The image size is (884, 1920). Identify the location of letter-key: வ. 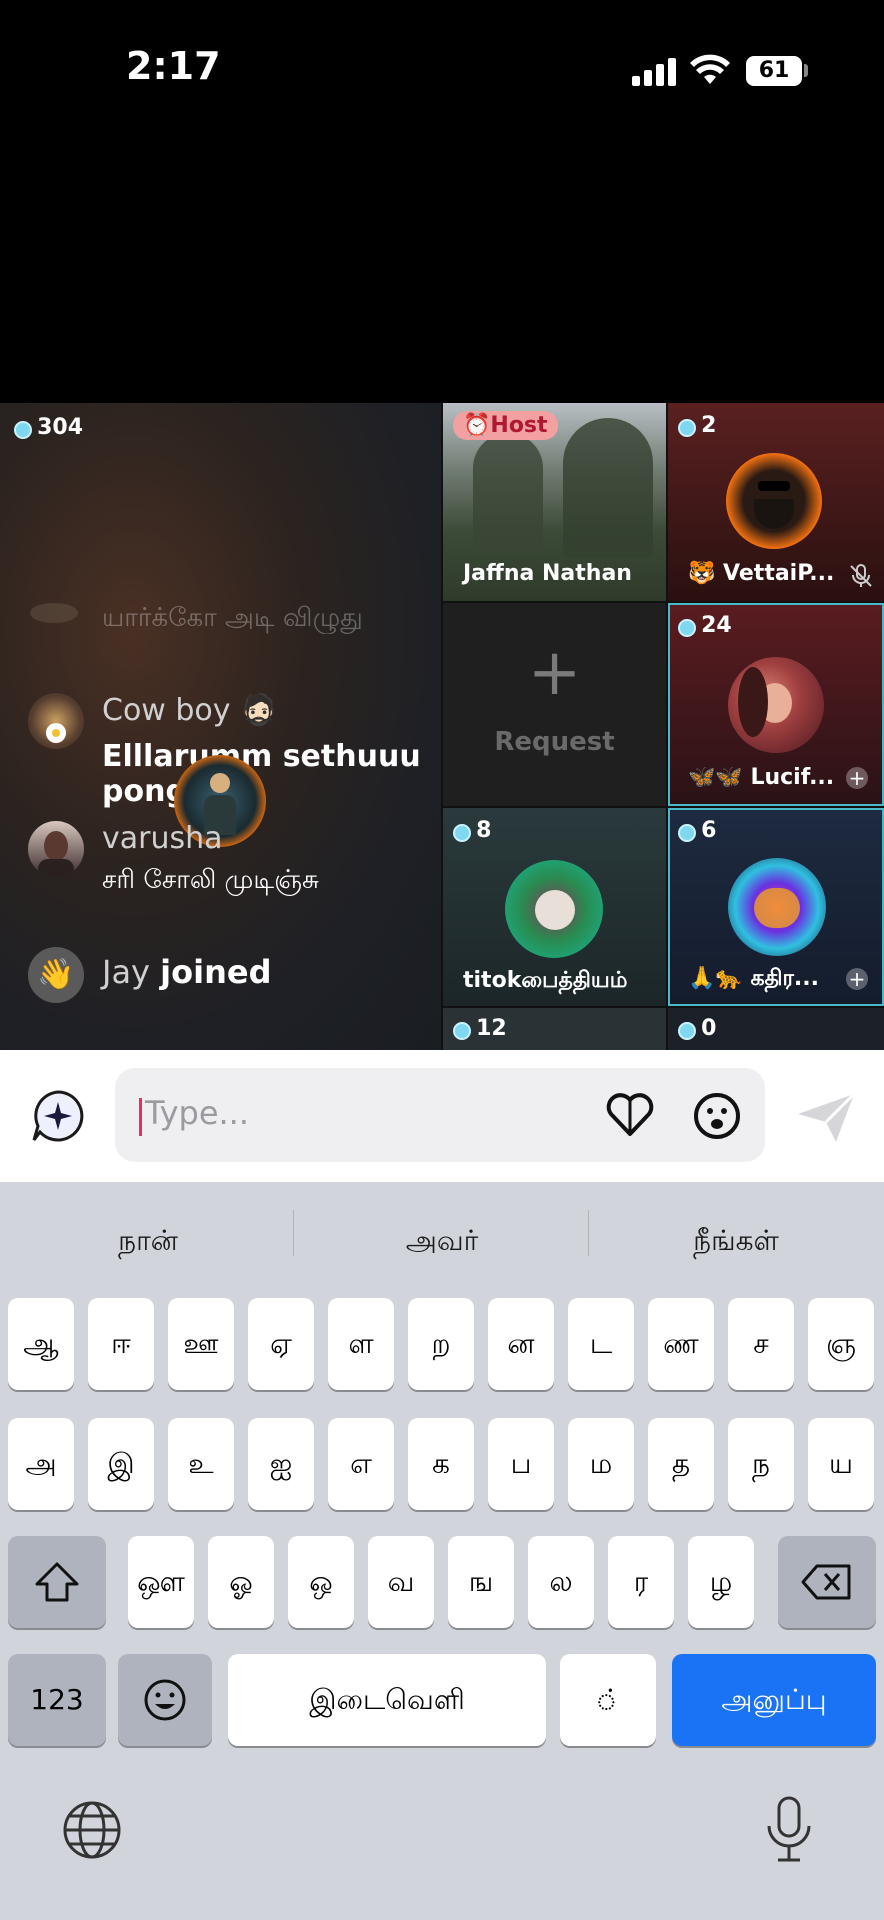
(401, 1582).